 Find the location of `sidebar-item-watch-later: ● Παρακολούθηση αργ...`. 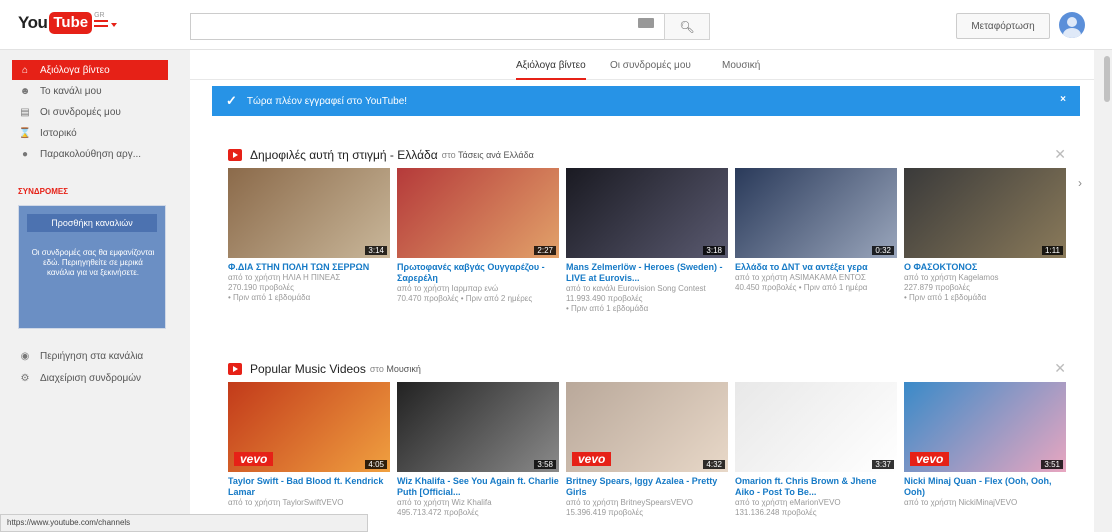

sidebar-item-watch-later: ● Παρακολούθηση αργ... is located at coordinates (90, 154).